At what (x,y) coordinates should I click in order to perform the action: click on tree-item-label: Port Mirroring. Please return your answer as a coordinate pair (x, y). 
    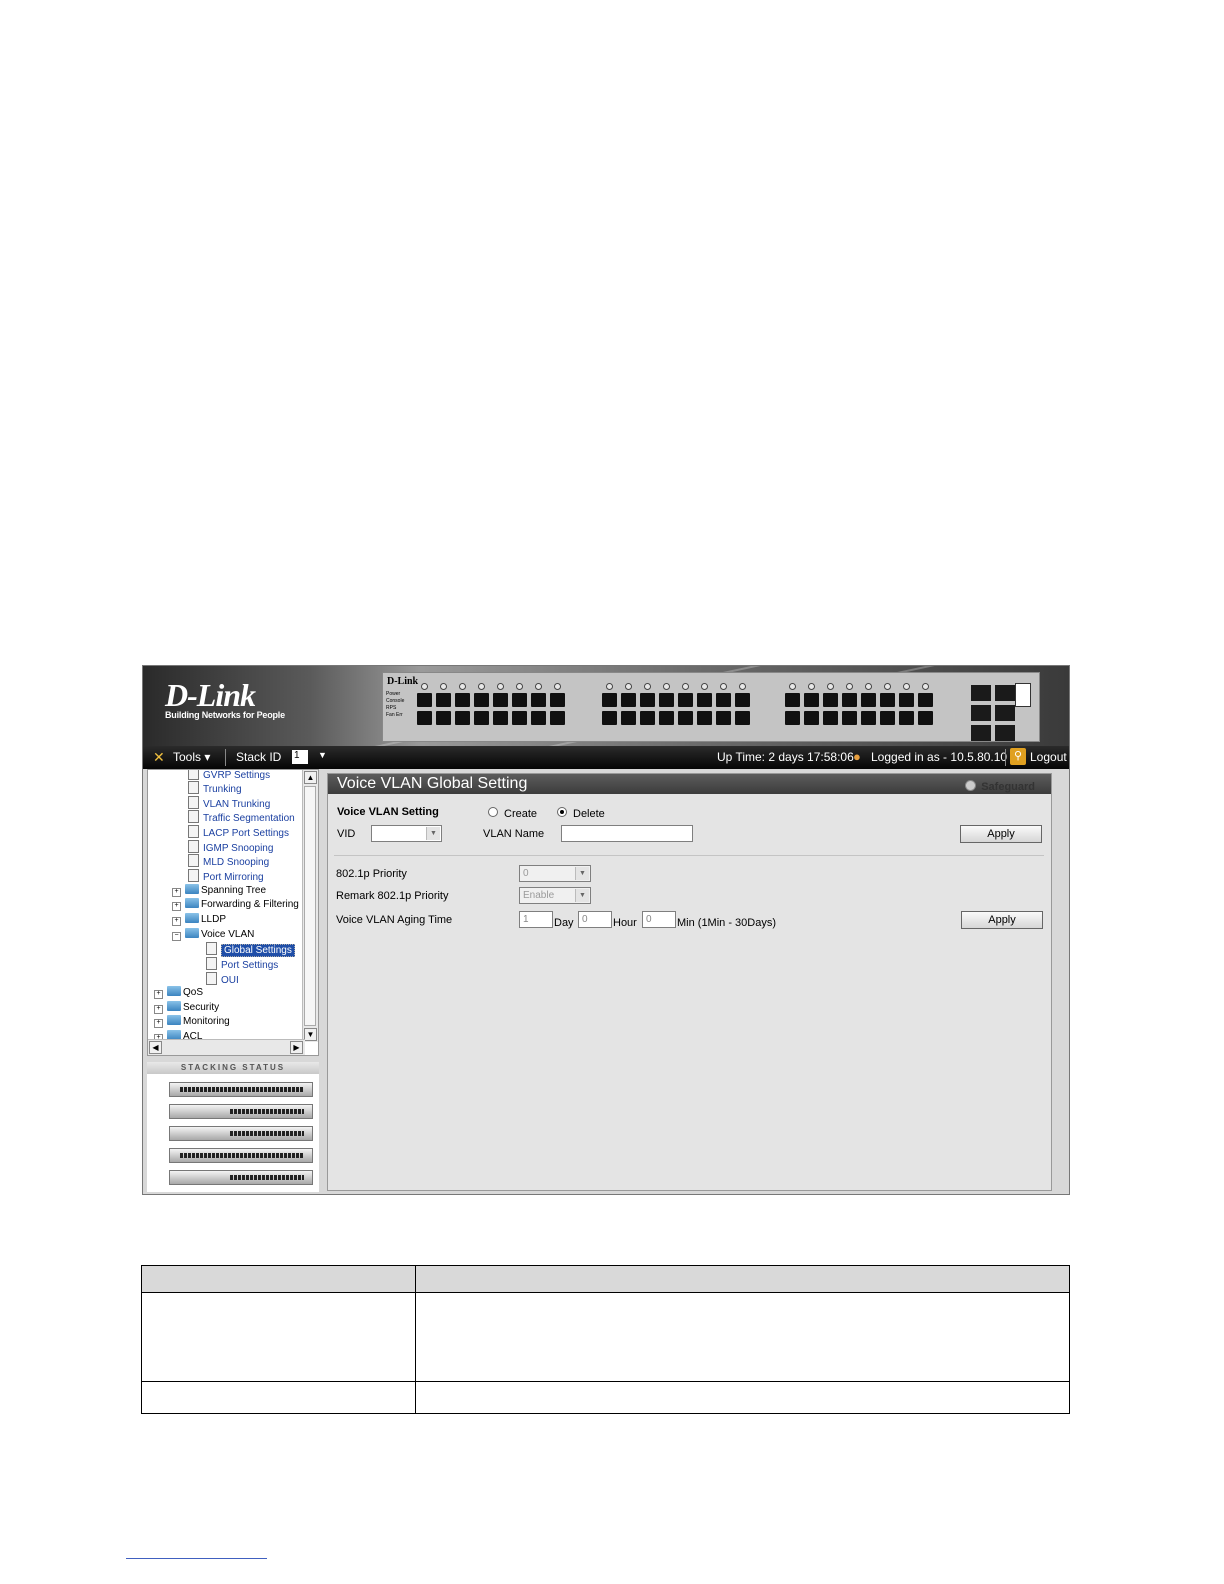
    Looking at the image, I should click on (233, 877).